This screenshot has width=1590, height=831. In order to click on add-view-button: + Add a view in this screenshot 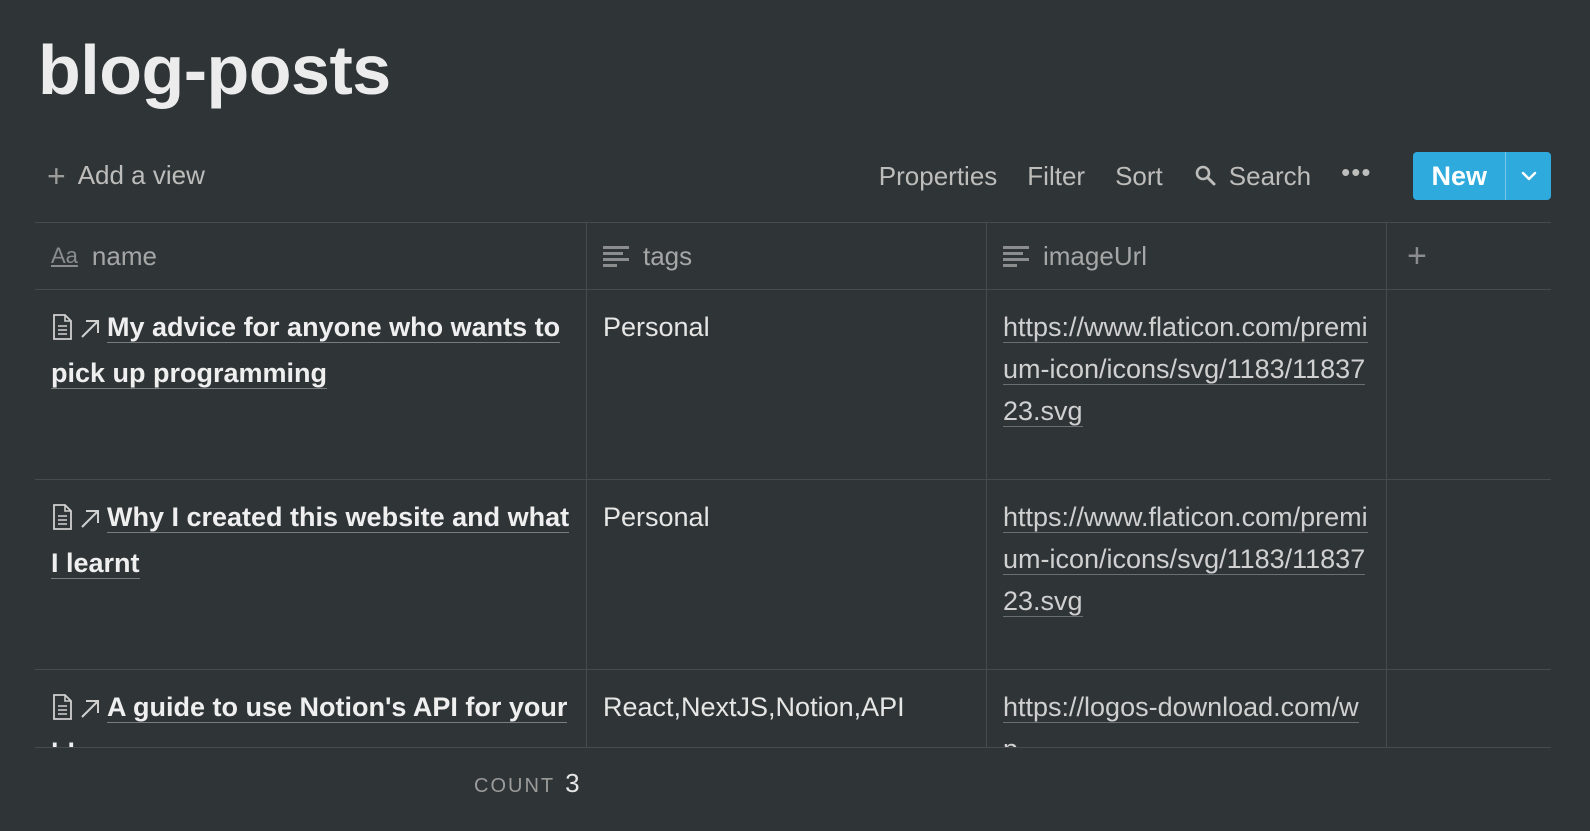, I will do `click(126, 175)`.